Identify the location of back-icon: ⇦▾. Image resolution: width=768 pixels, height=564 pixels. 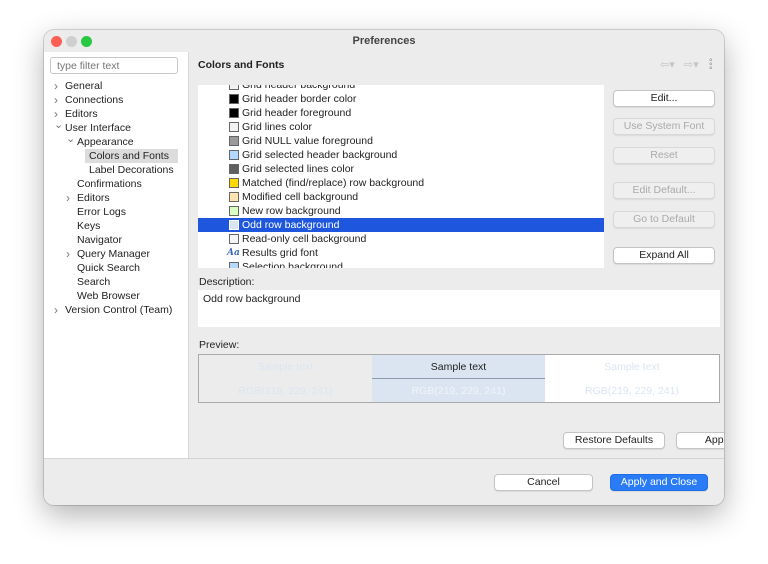
(667, 64).